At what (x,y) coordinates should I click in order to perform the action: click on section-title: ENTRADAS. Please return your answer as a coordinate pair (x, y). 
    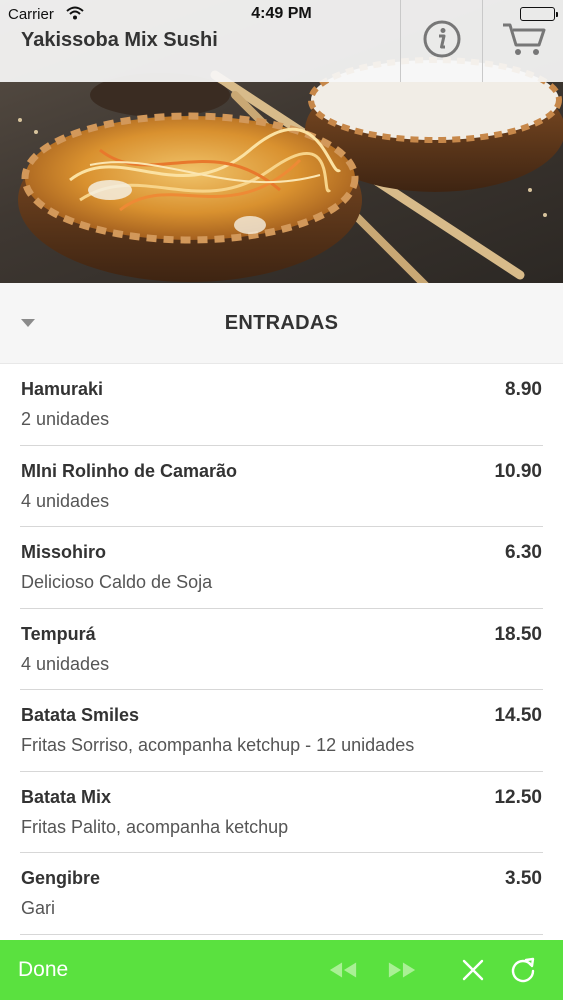
    Looking at the image, I should click on (281, 323).